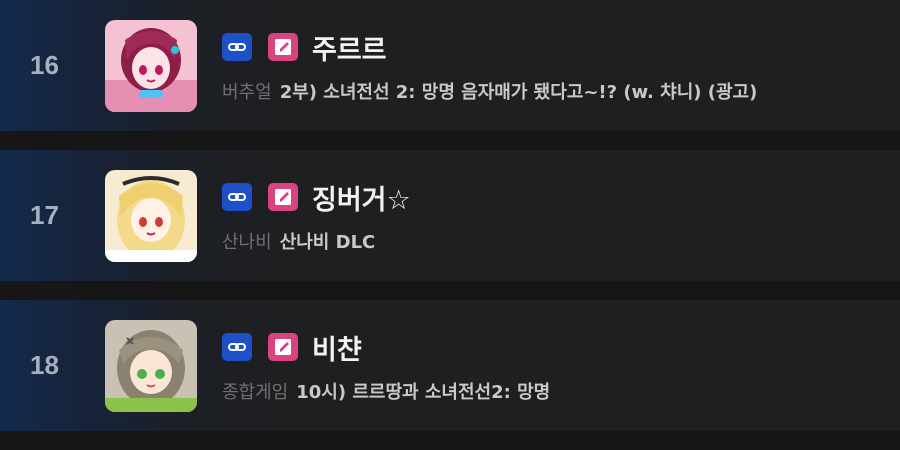 This screenshot has height=450, width=900. I want to click on streamer-name: 징버거☆, so click(361, 197).